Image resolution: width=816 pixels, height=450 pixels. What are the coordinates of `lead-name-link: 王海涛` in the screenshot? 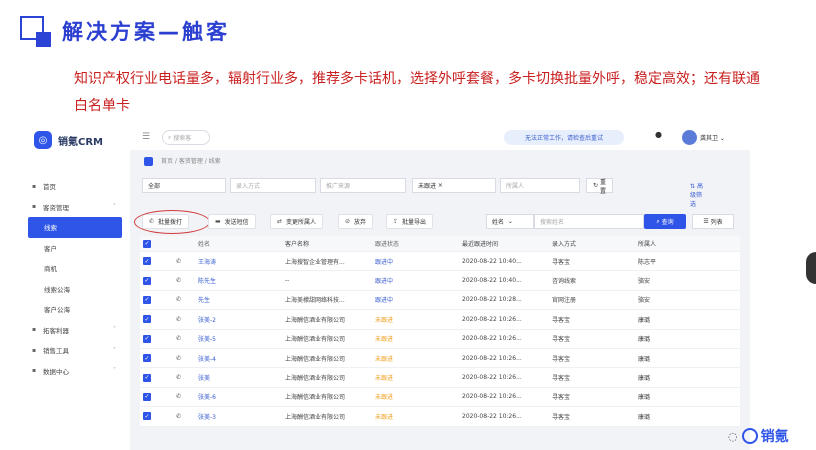 It's located at (207, 261).